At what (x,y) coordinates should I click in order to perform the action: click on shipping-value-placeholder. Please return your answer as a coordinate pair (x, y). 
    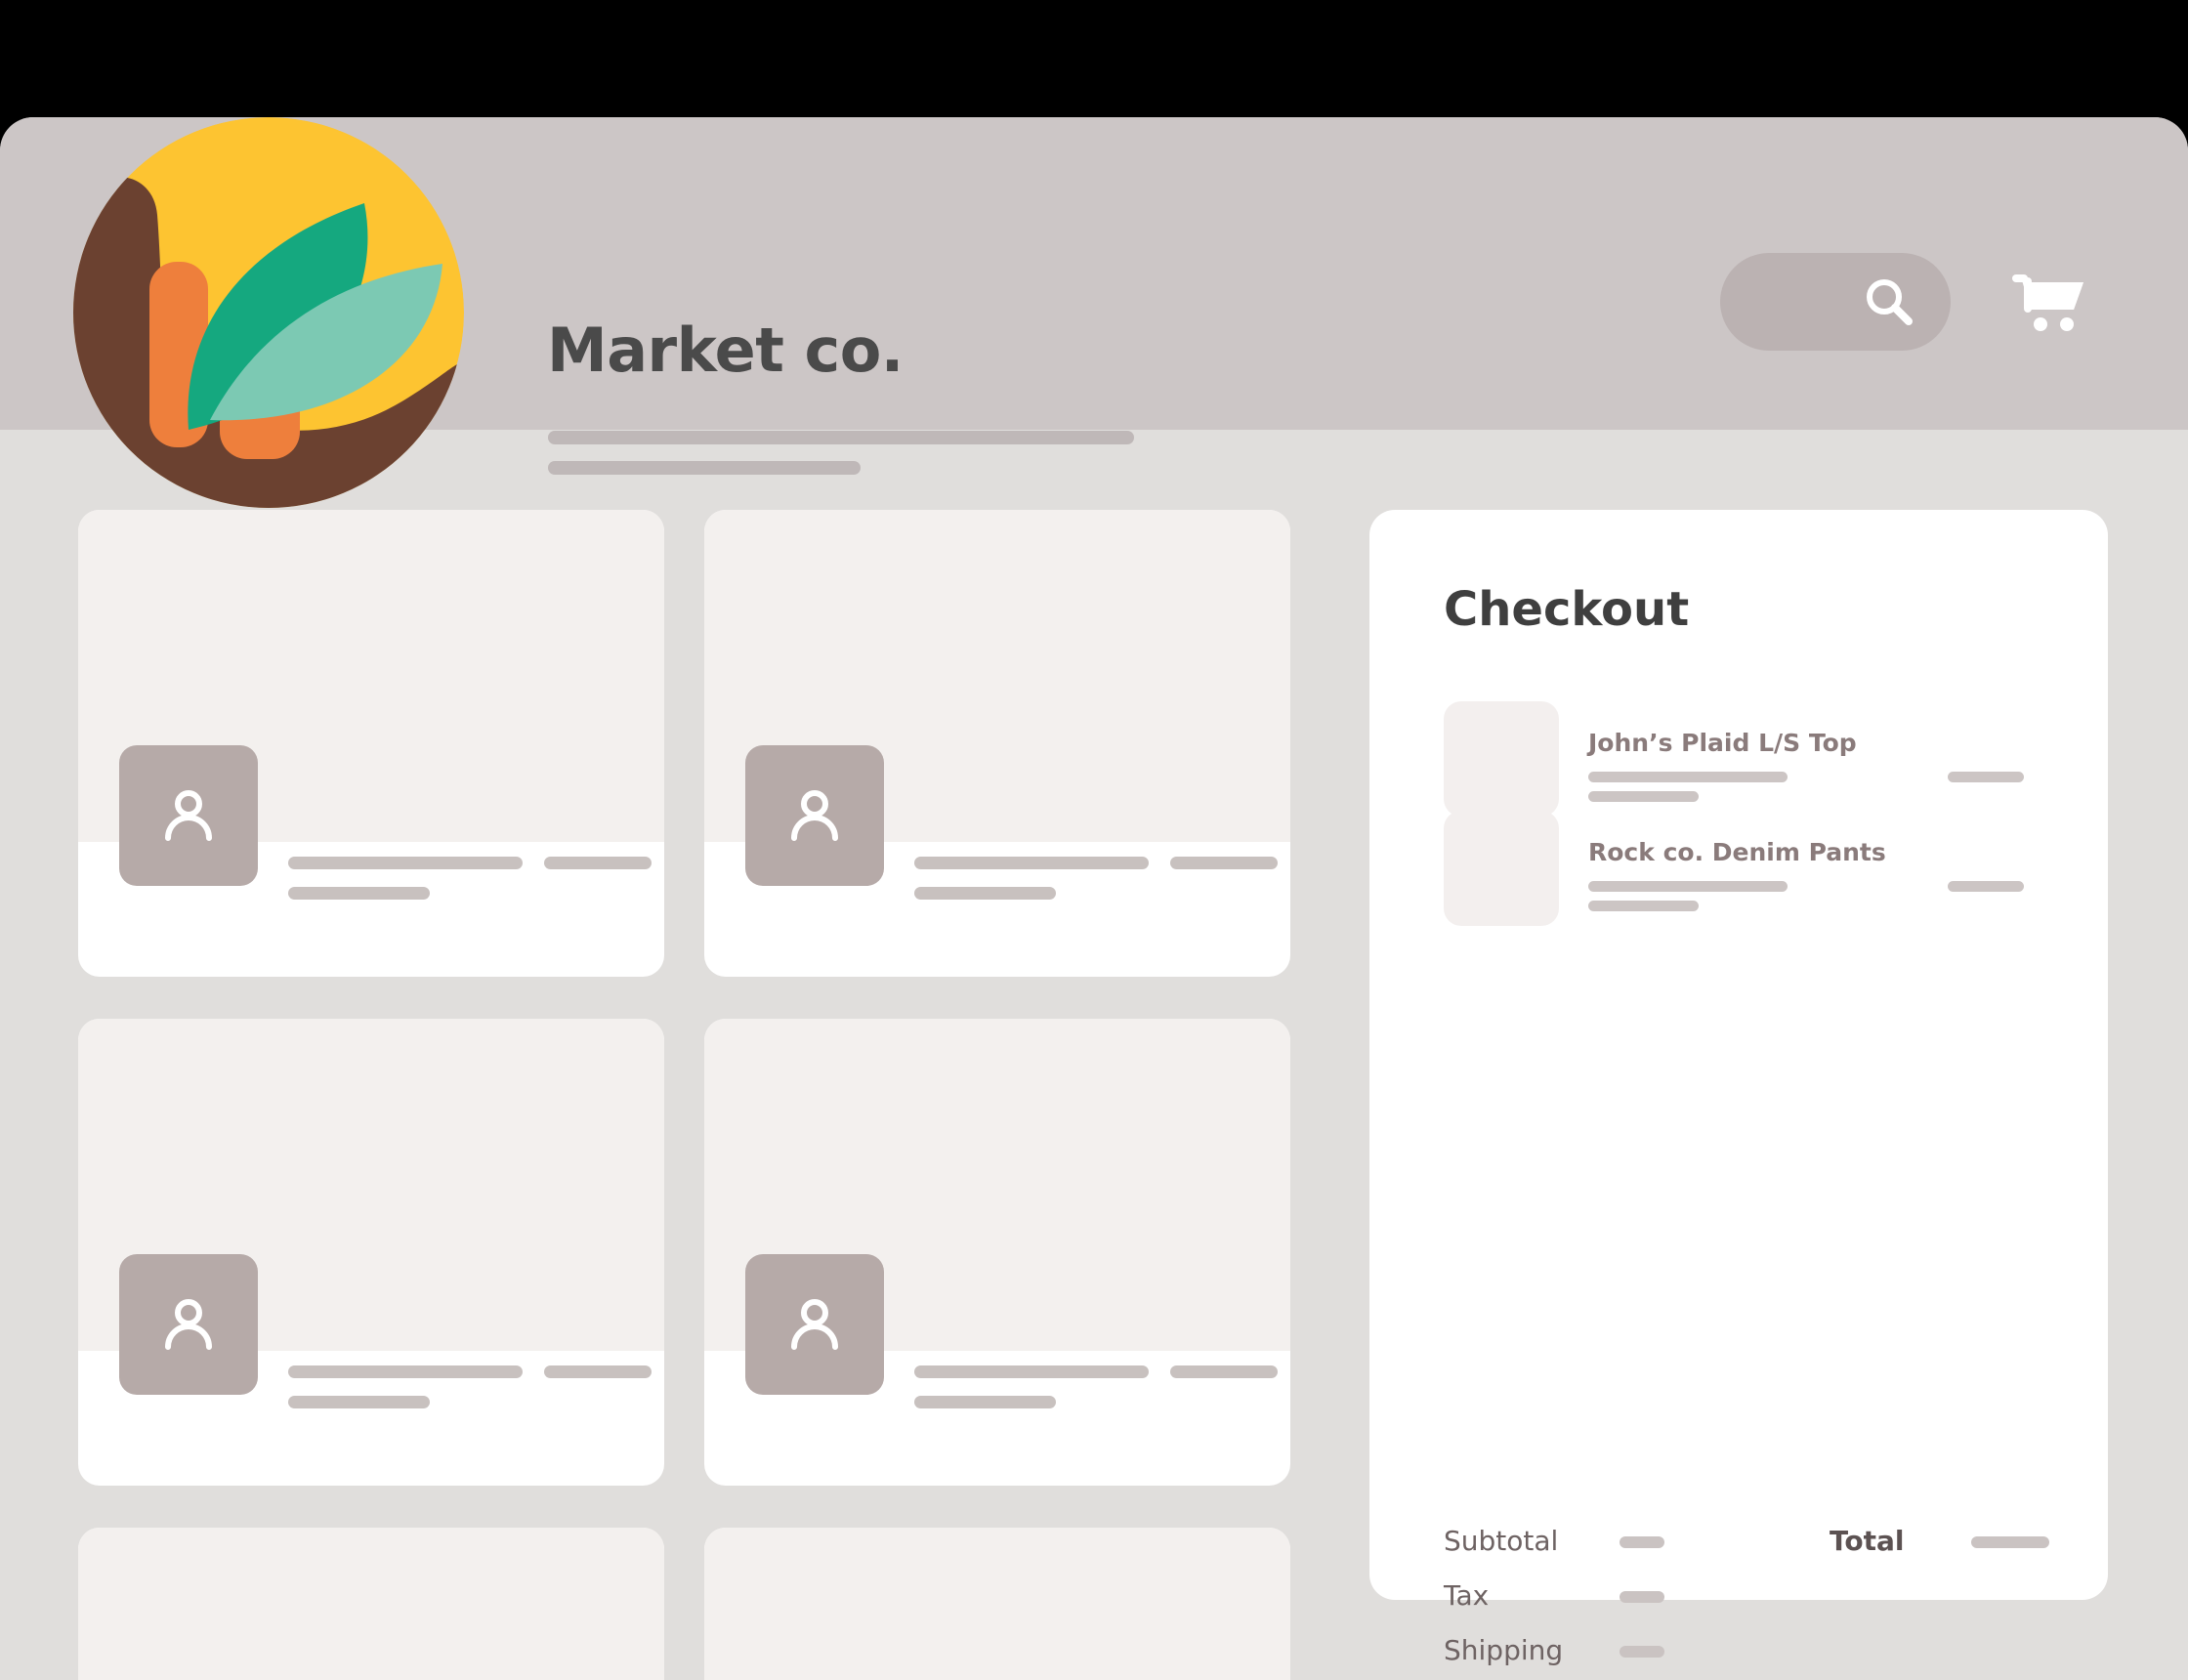
    Looking at the image, I should click on (1642, 1652).